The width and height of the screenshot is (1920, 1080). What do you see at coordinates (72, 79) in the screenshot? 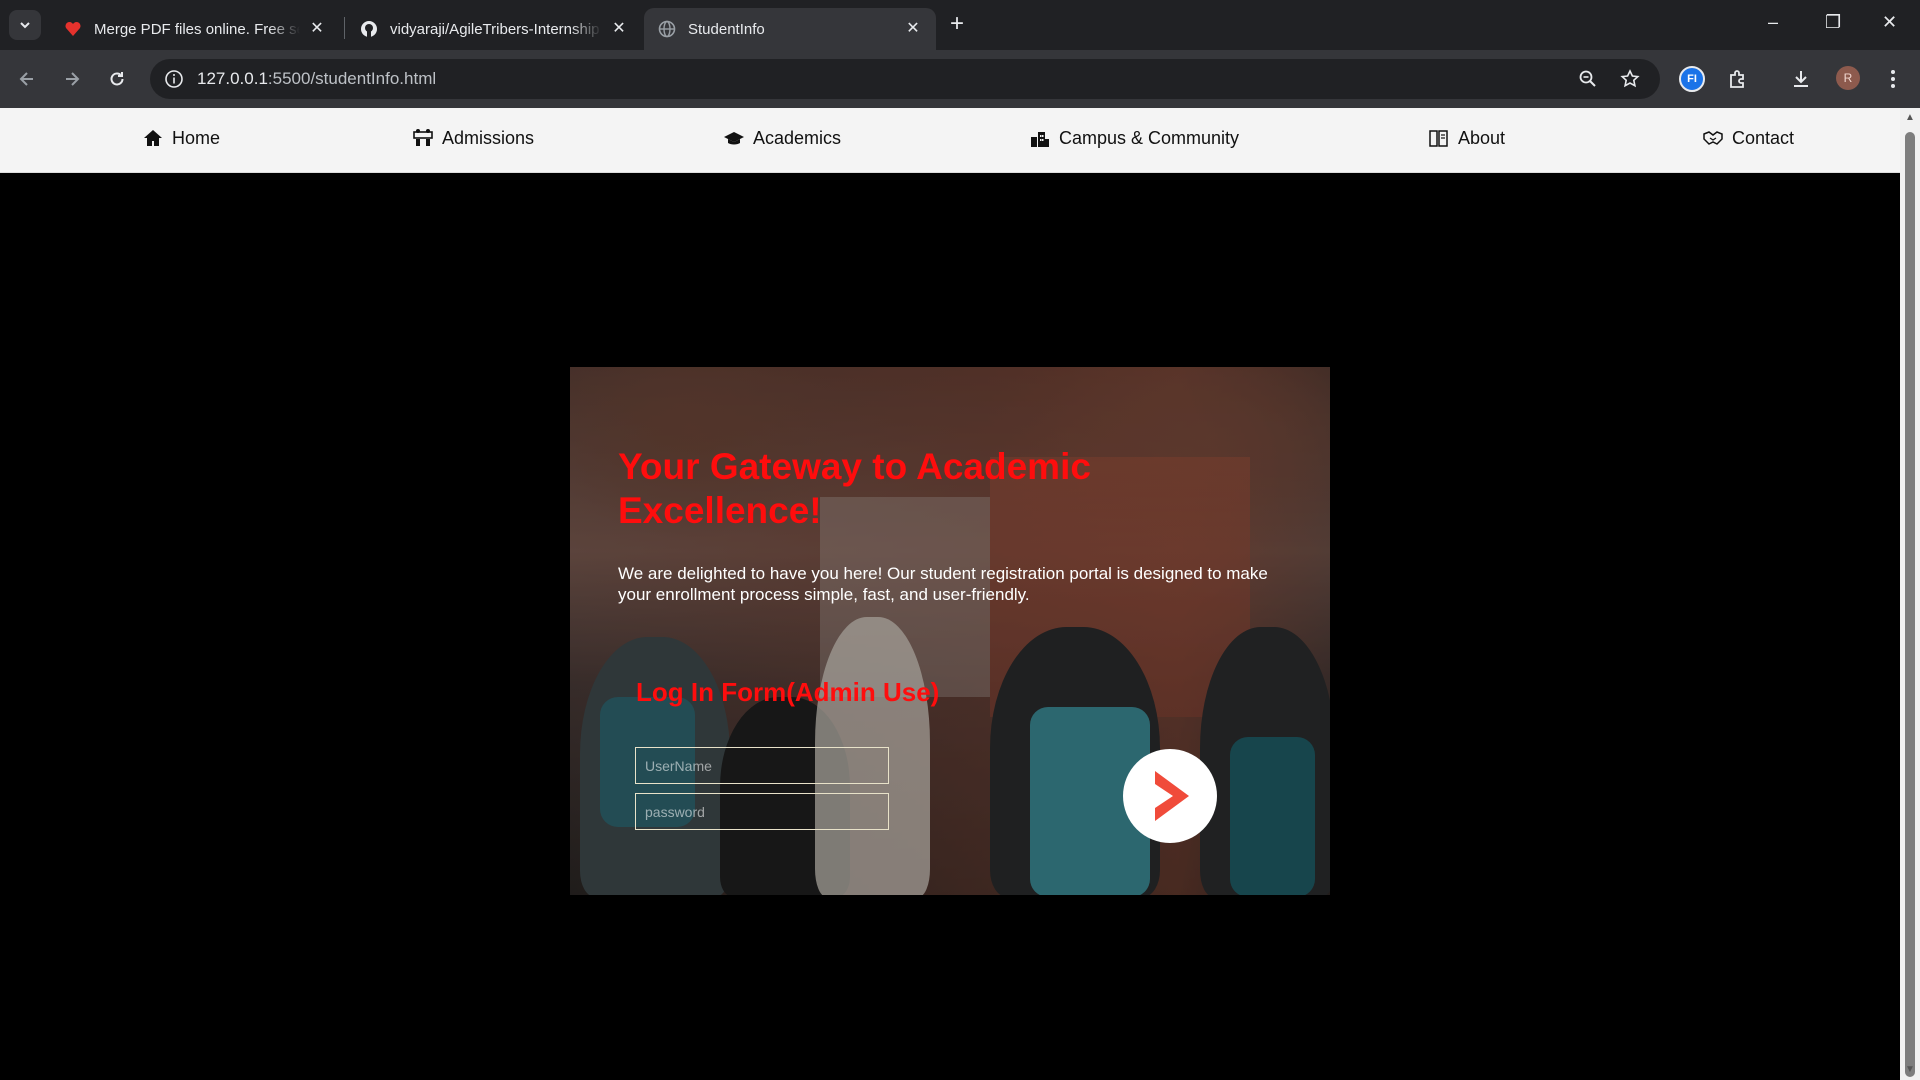
I see `forward-icon` at bounding box center [72, 79].